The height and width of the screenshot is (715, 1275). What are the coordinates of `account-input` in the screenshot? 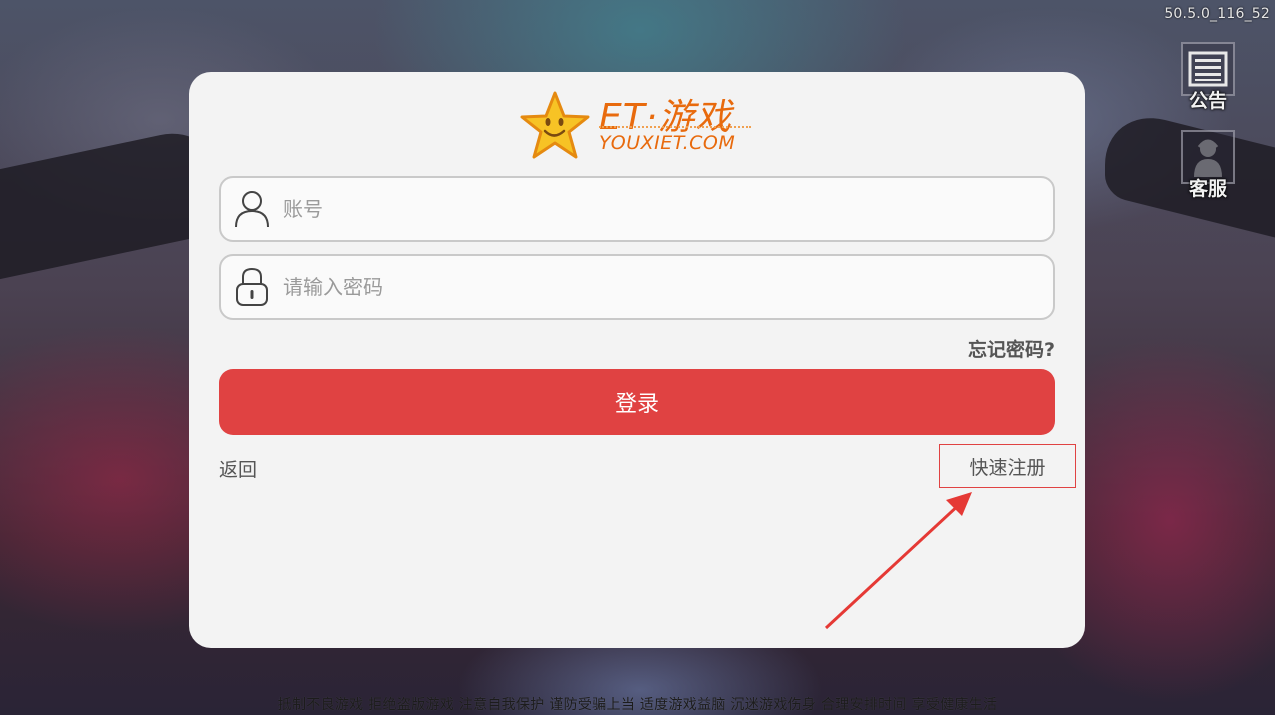 It's located at (668, 209).